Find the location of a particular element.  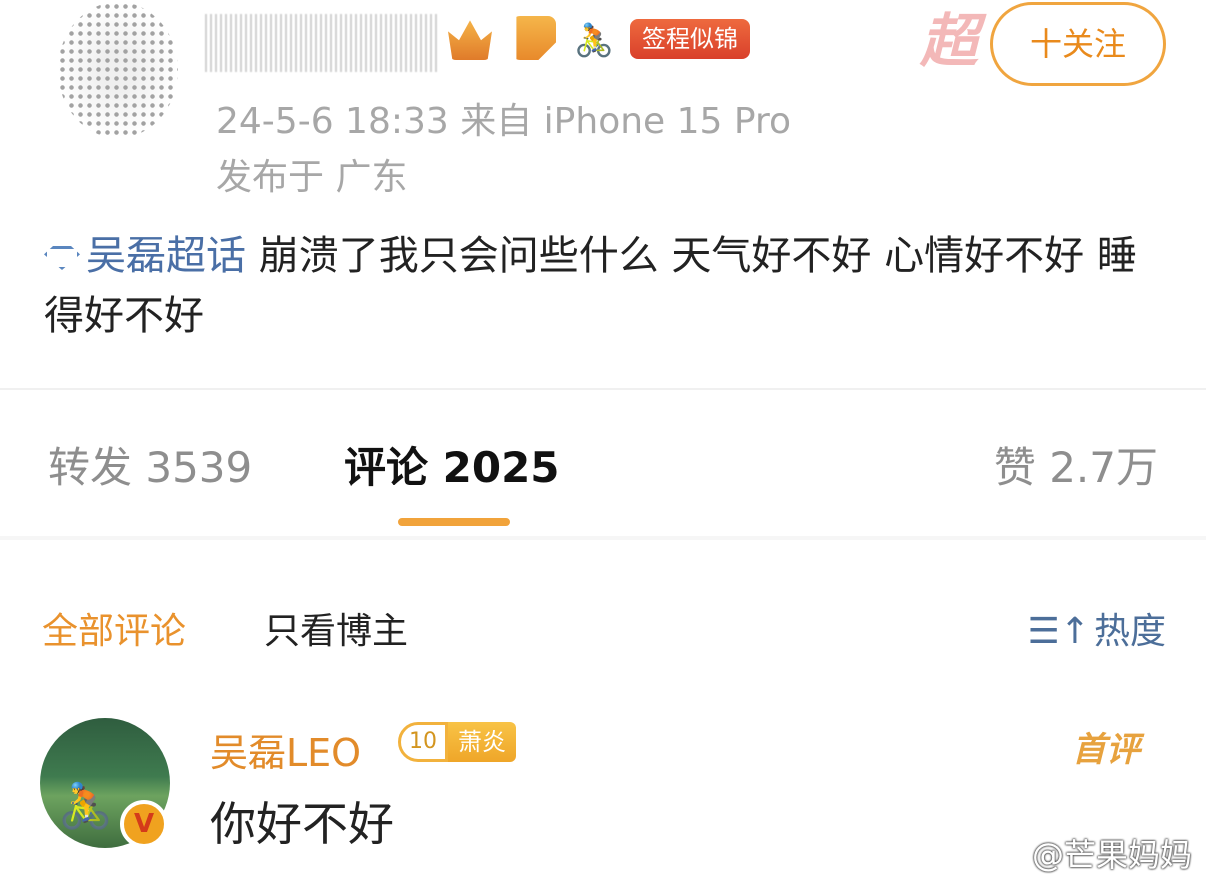

follow-button: 十关注 is located at coordinates (1078, 44).